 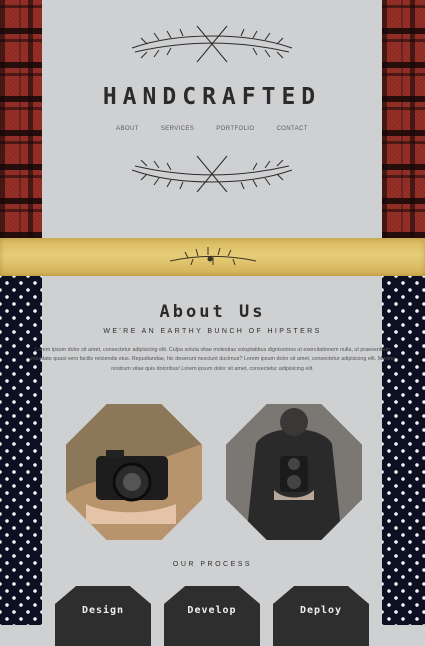 I want to click on process-step-deploy: Deploy, so click(x=321, y=616).